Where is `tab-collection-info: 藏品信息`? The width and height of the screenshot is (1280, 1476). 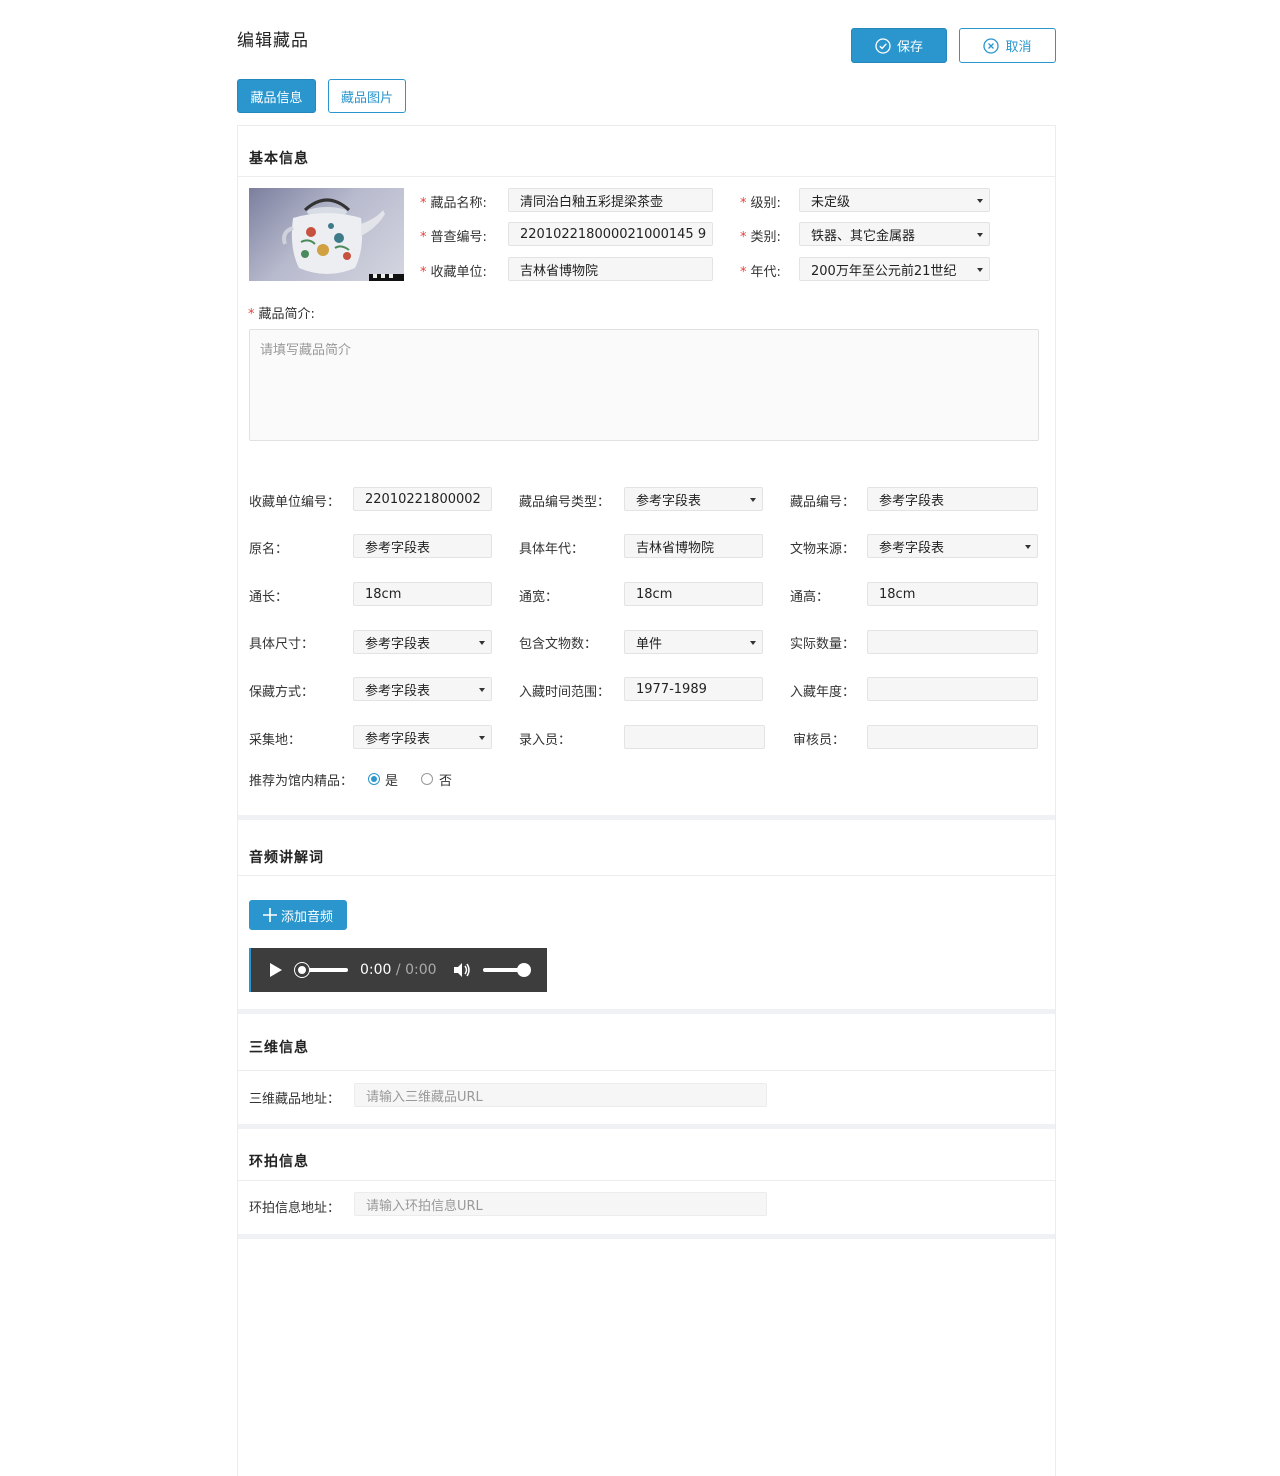 tab-collection-info: 藏品信息 is located at coordinates (276, 96).